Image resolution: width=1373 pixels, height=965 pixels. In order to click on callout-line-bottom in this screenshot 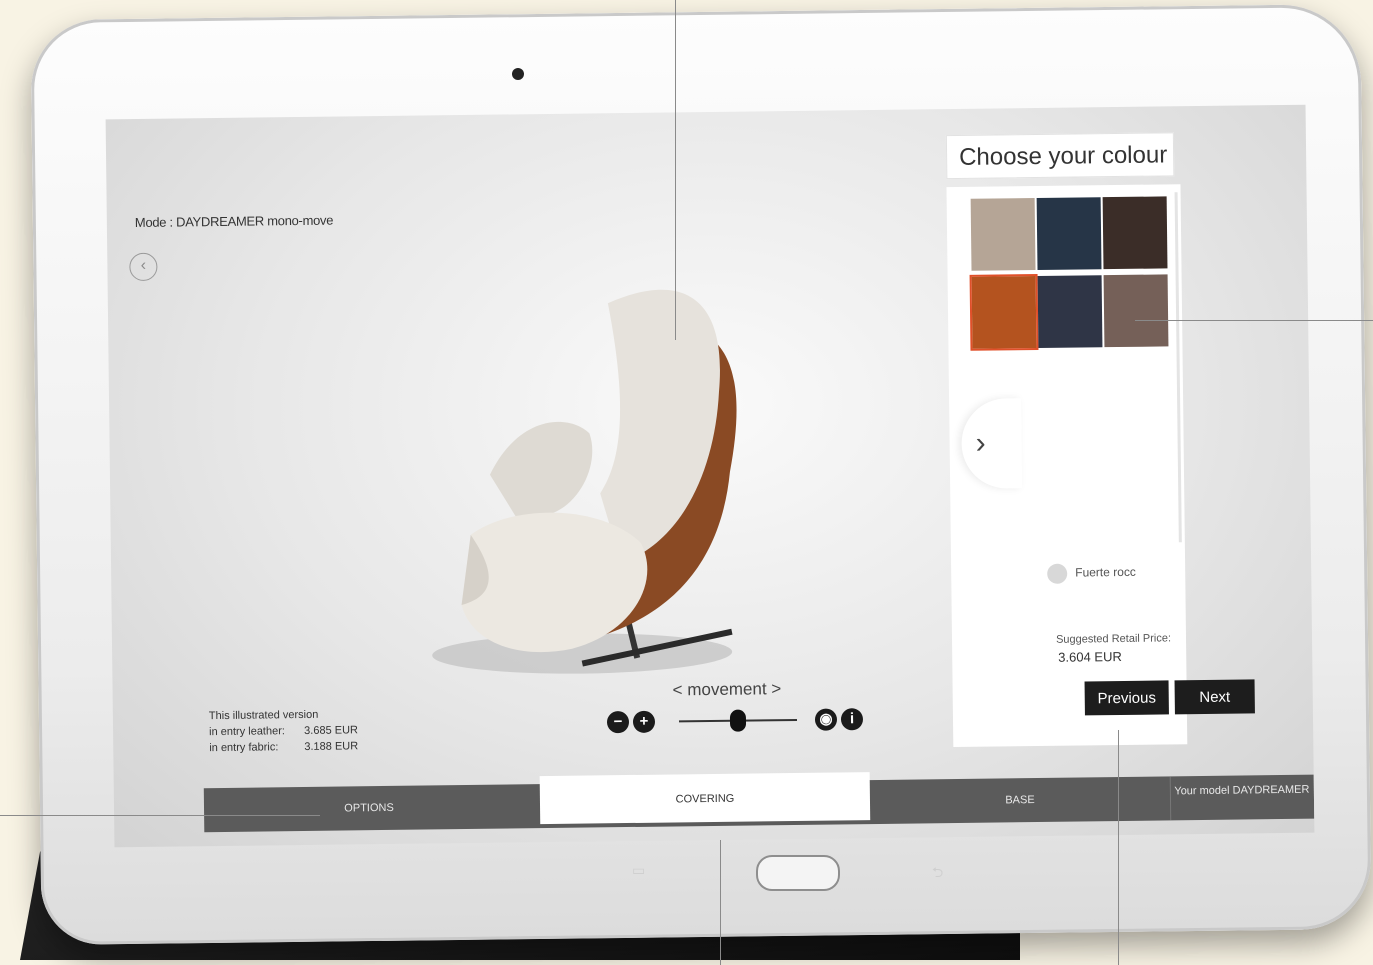, I will do `click(720, 902)`.